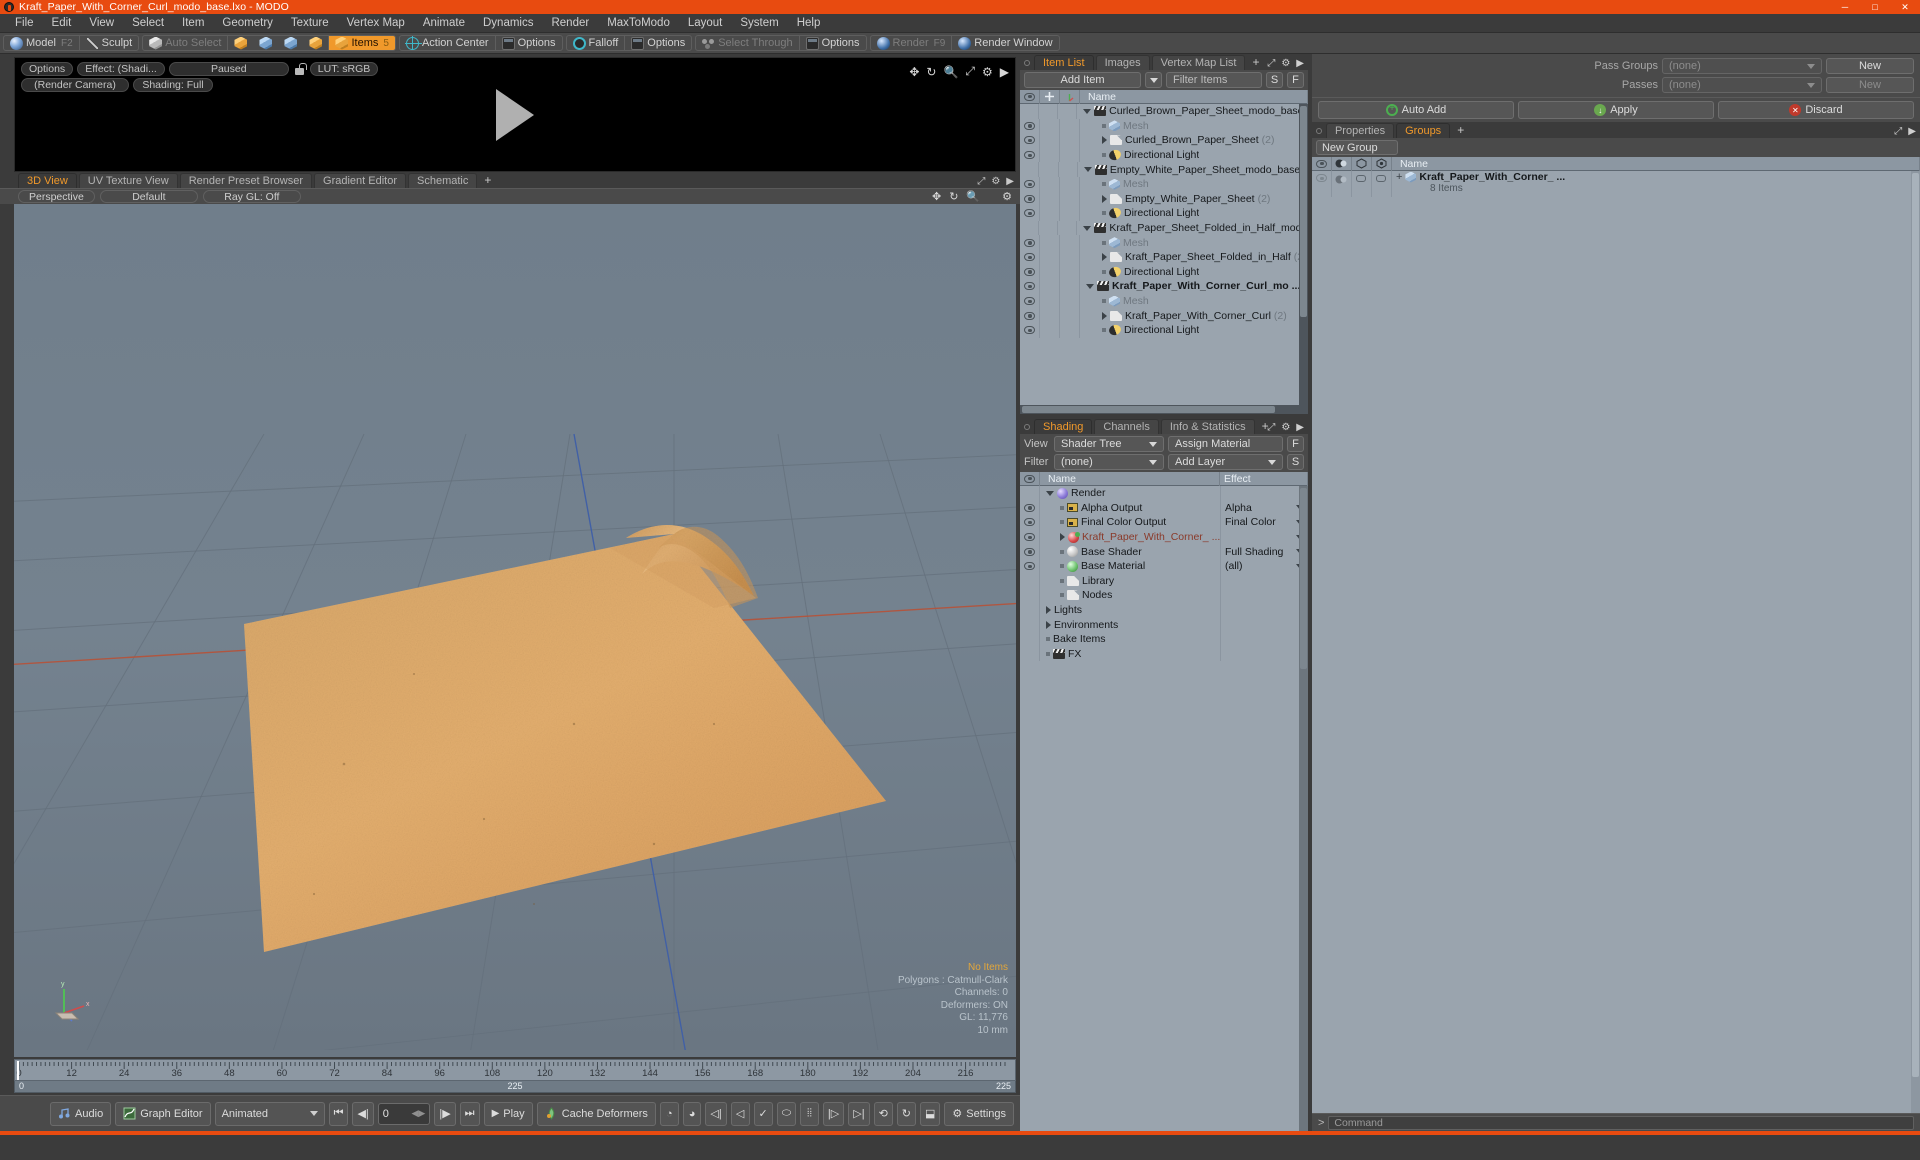 The height and width of the screenshot is (1160, 1920). I want to click on item-list-scrollbar-h, so click(1164, 409).